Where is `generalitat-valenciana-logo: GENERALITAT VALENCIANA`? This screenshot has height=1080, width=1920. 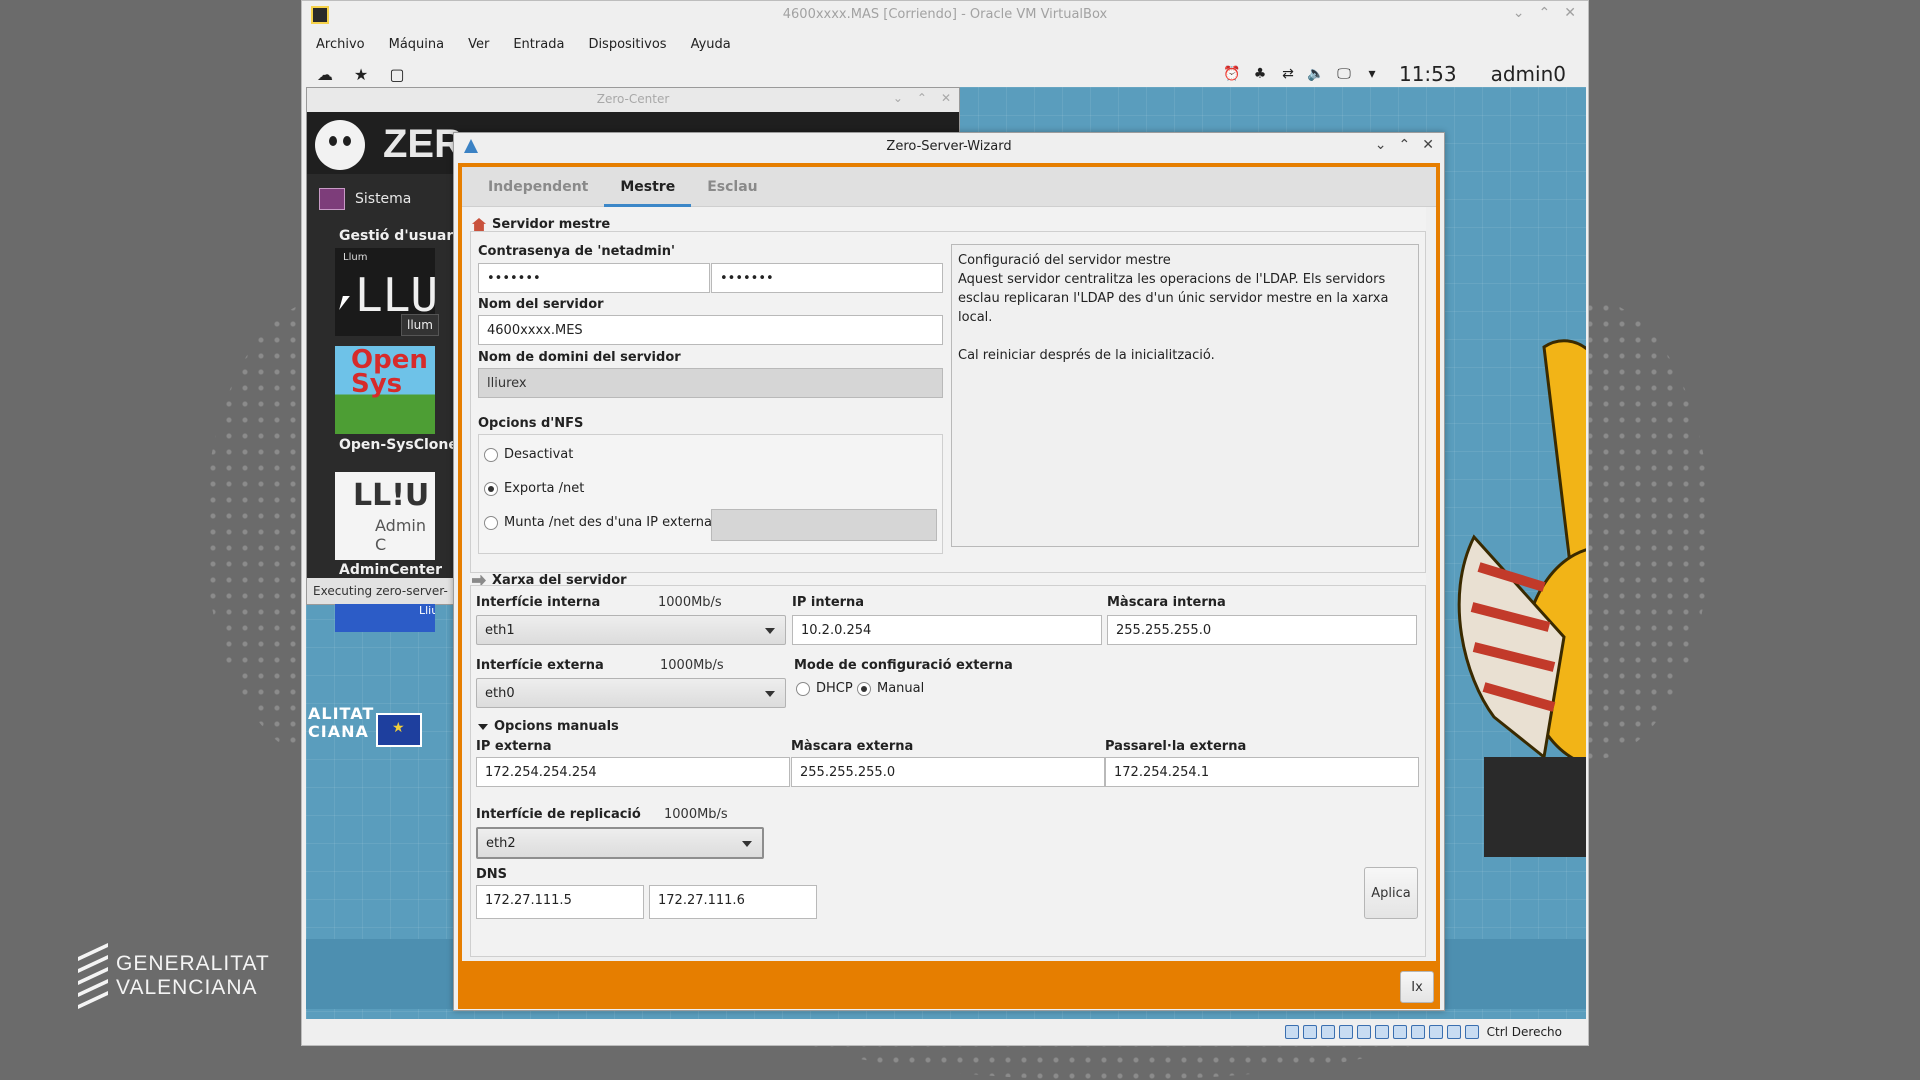 generalitat-valenciana-logo: GENERALITAT VALENCIANA is located at coordinates (174, 976).